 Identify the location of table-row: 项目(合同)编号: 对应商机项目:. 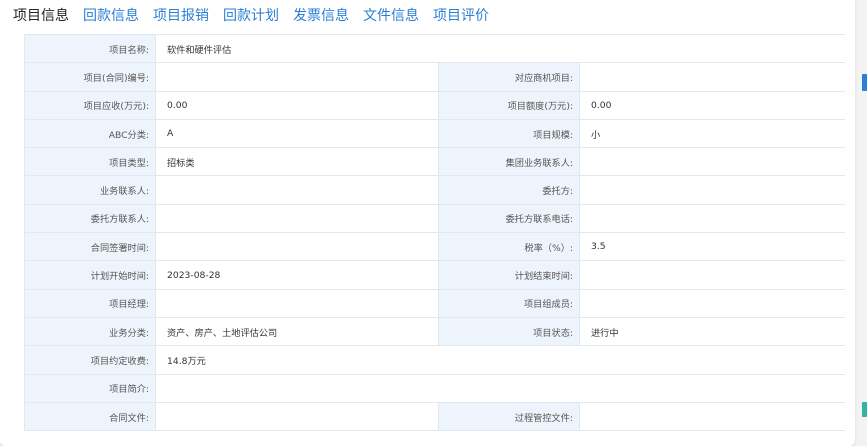
(434, 77).